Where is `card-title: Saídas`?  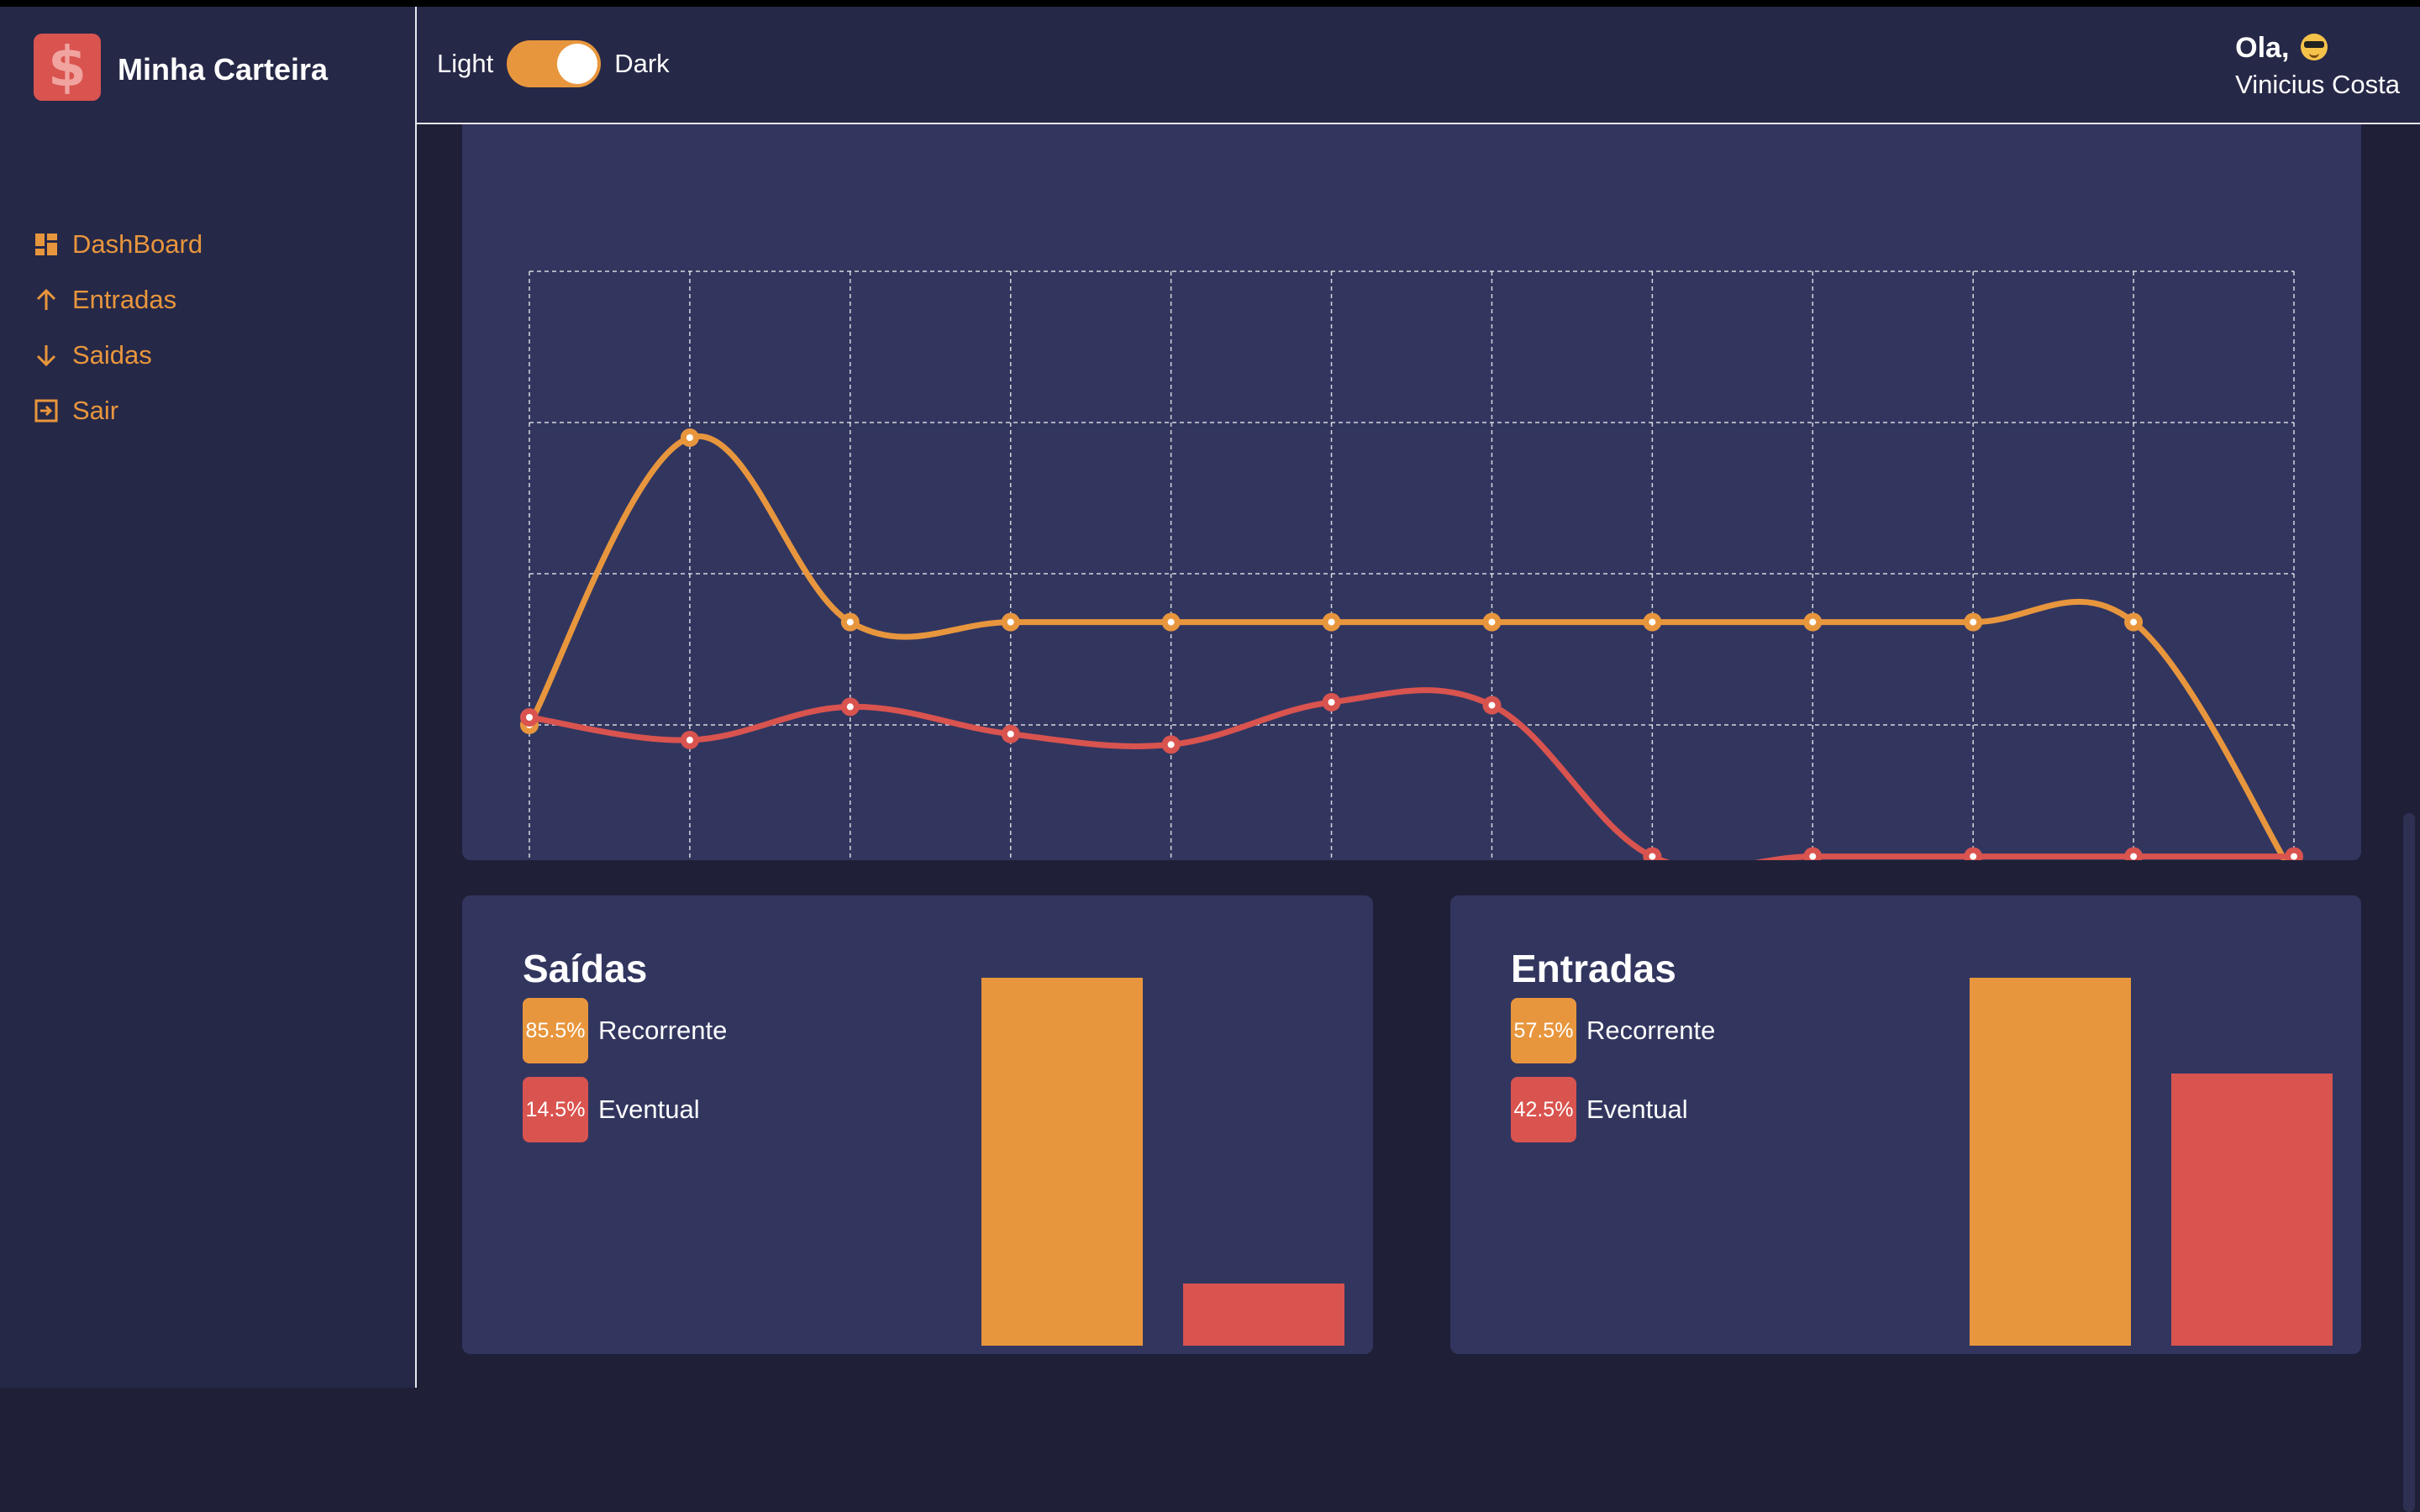 card-title: Saídas is located at coordinates (585, 968).